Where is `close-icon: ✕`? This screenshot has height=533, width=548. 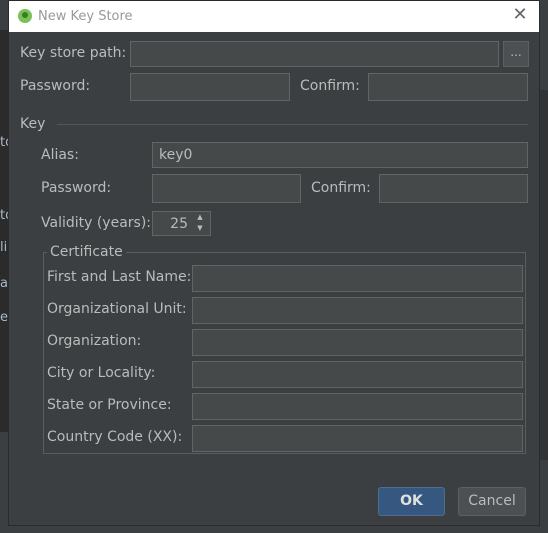
close-icon: ✕ is located at coordinates (520, 15).